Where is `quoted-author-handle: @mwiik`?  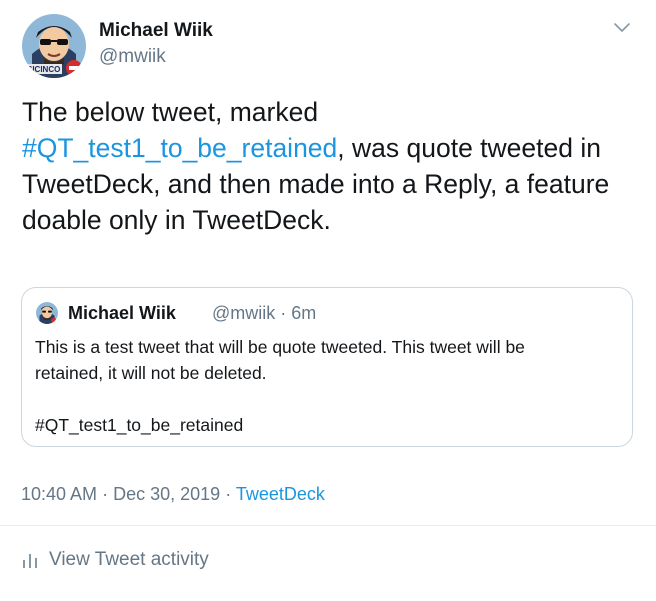 quoted-author-handle: @mwiik is located at coordinates (244, 313).